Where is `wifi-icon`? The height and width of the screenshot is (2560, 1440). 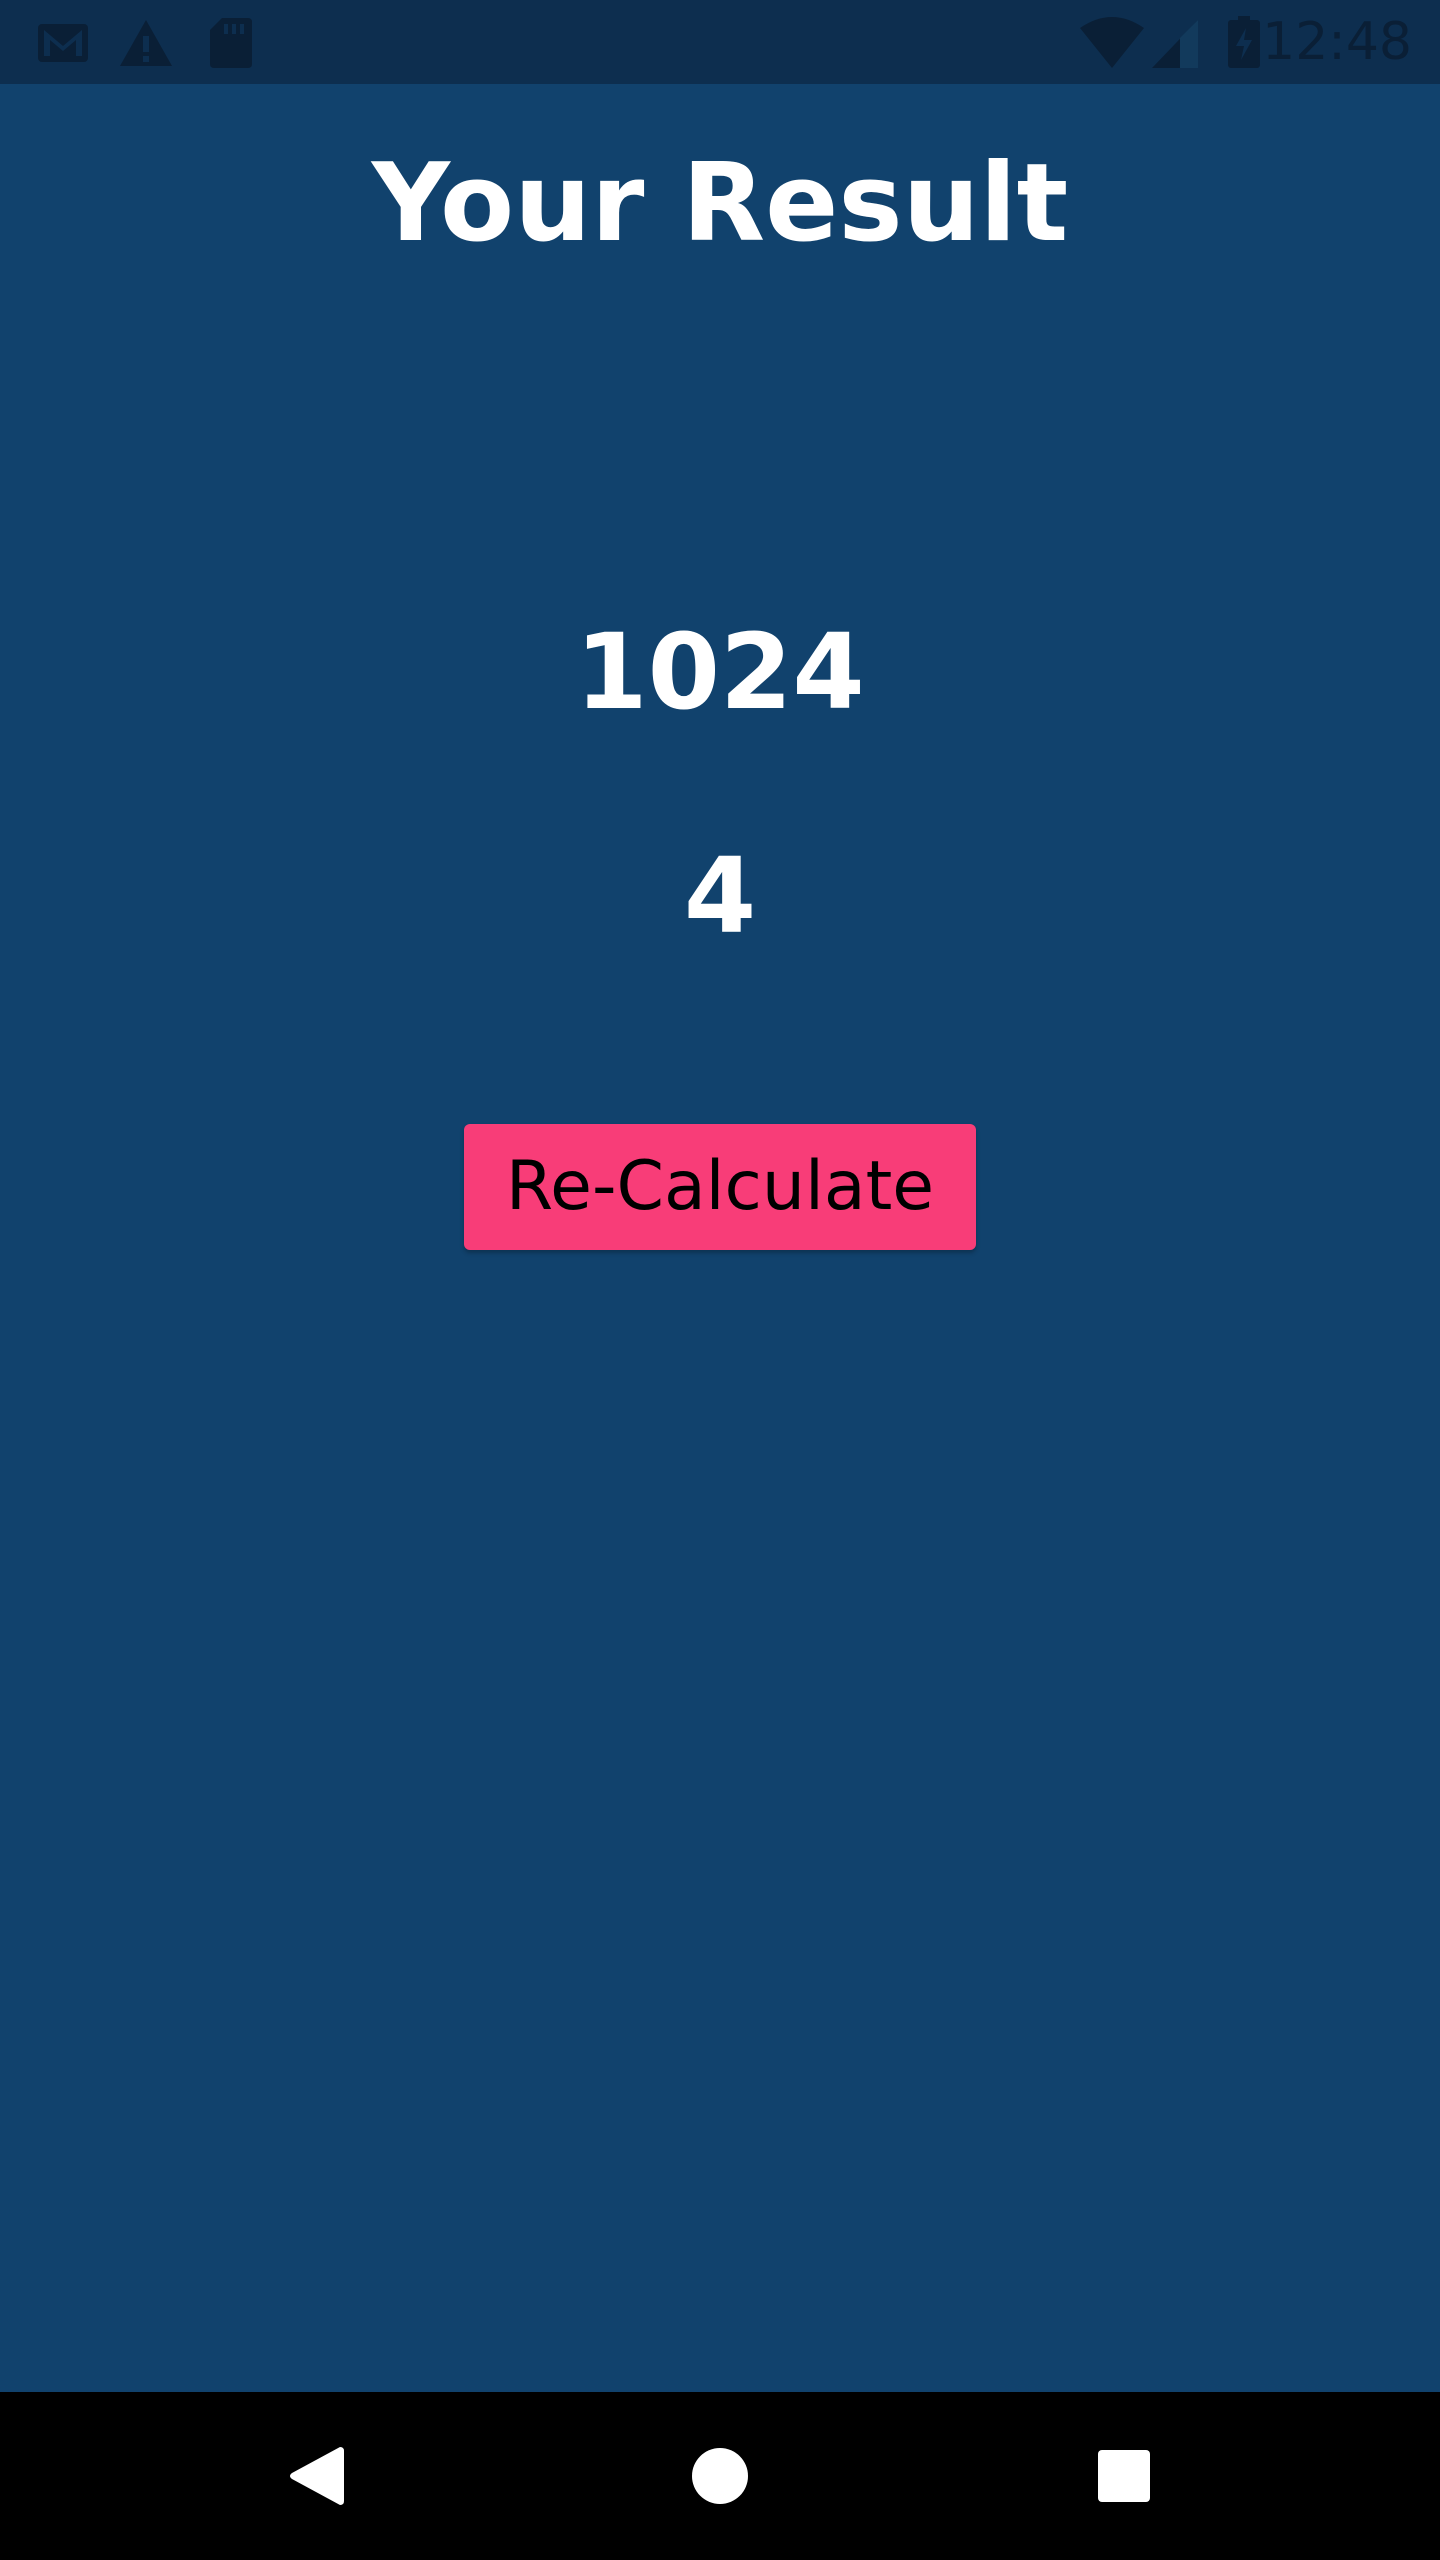 wifi-icon is located at coordinates (1112, 42).